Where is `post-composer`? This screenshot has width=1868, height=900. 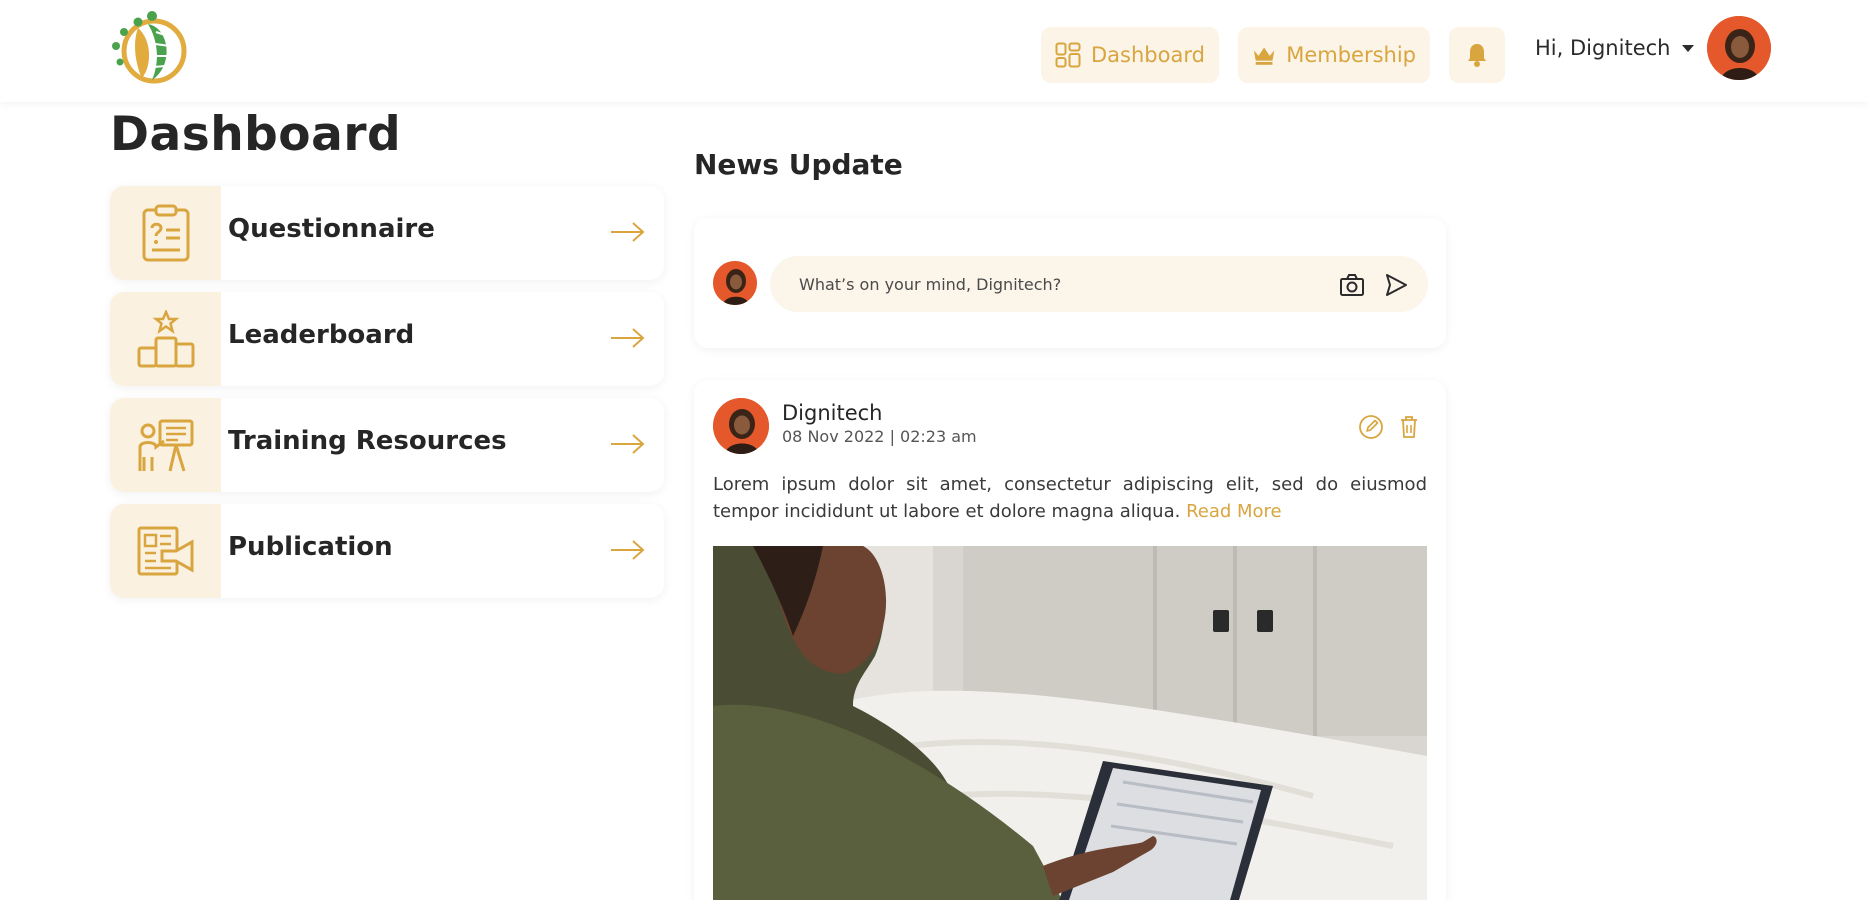
post-composer is located at coordinates (1070, 283).